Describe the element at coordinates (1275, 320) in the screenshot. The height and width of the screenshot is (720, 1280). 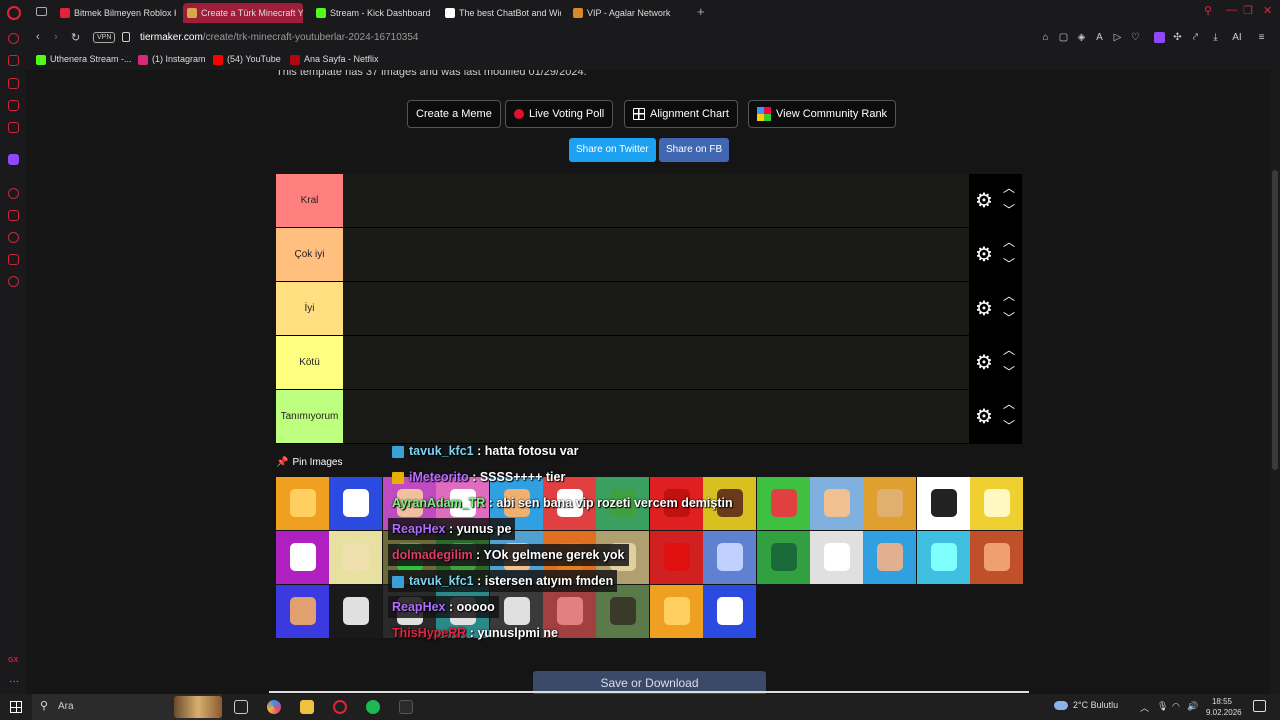
I see `scrollbar-thumb` at that location.